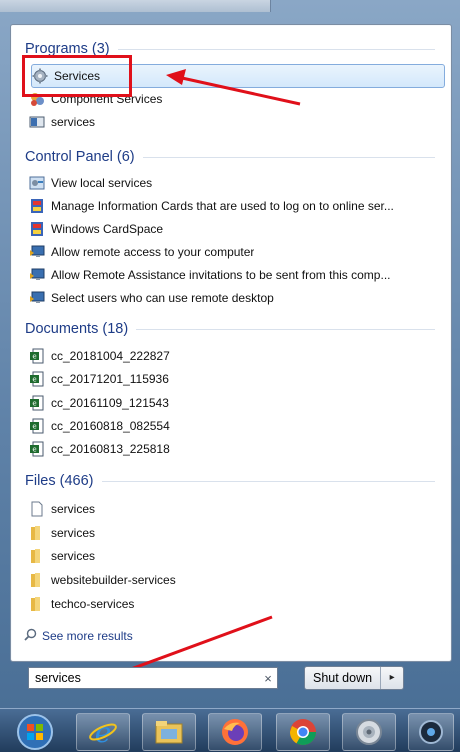  What do you see at coordinates (237, 379) in the screenshot?
I see `result-document: e cc_20171201_115936` at bounding box center [237, 379].